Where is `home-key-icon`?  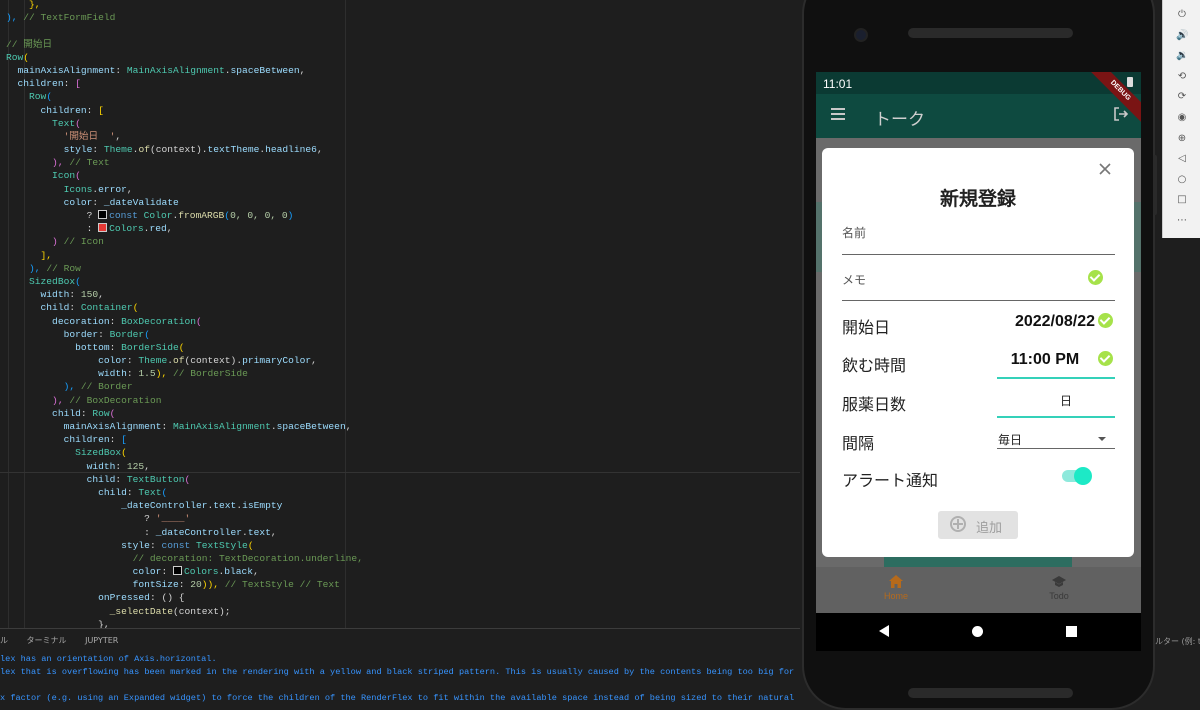 home-key-icon is located at coordinates (977, 631).